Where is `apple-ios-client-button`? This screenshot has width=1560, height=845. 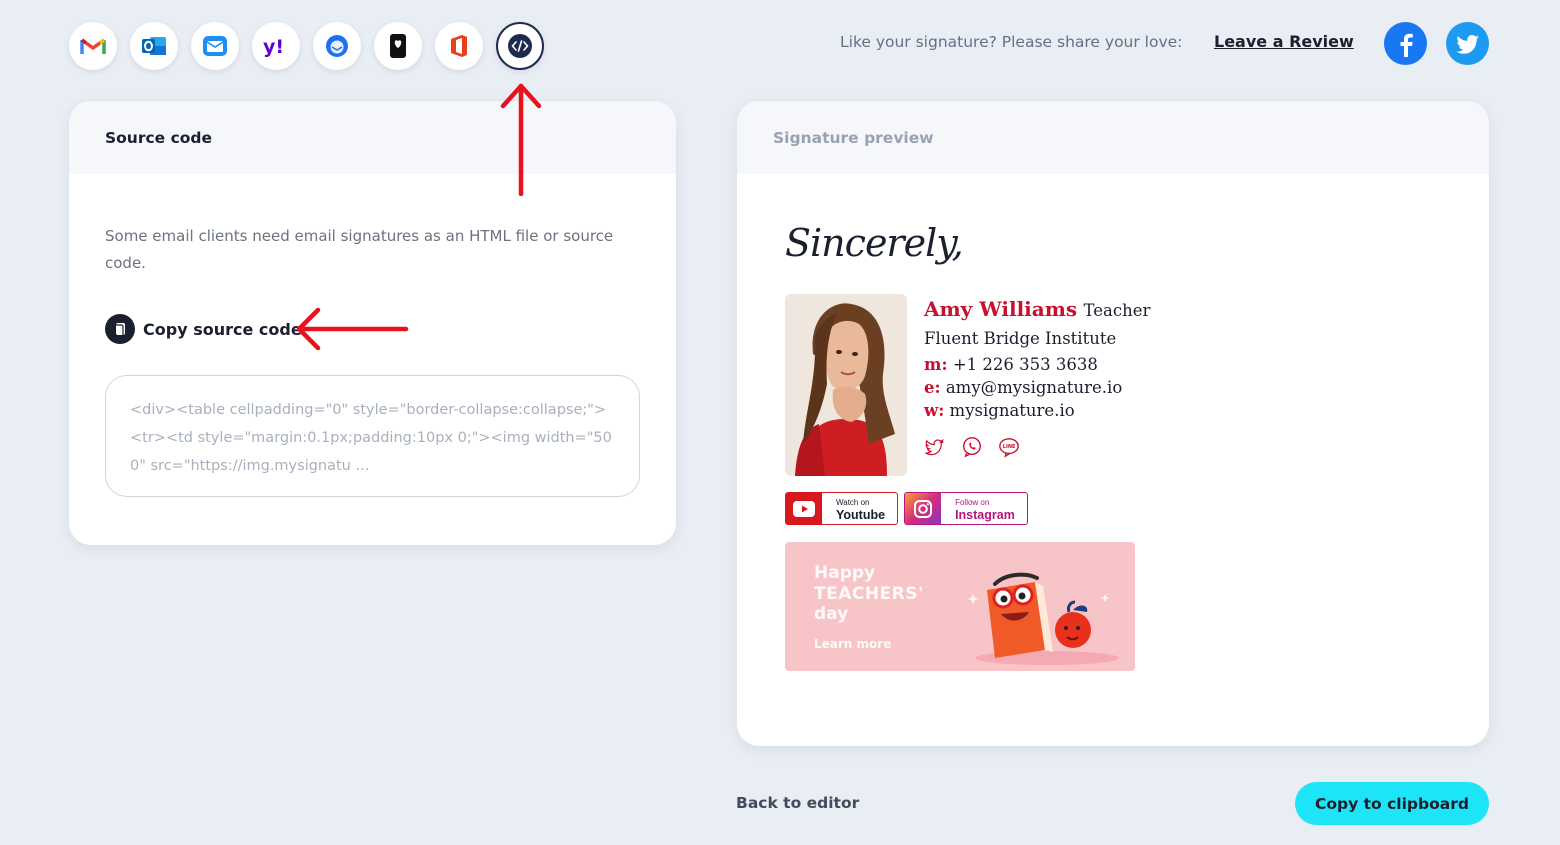 apple-ios-client-button is located at coordinates (398, 46).